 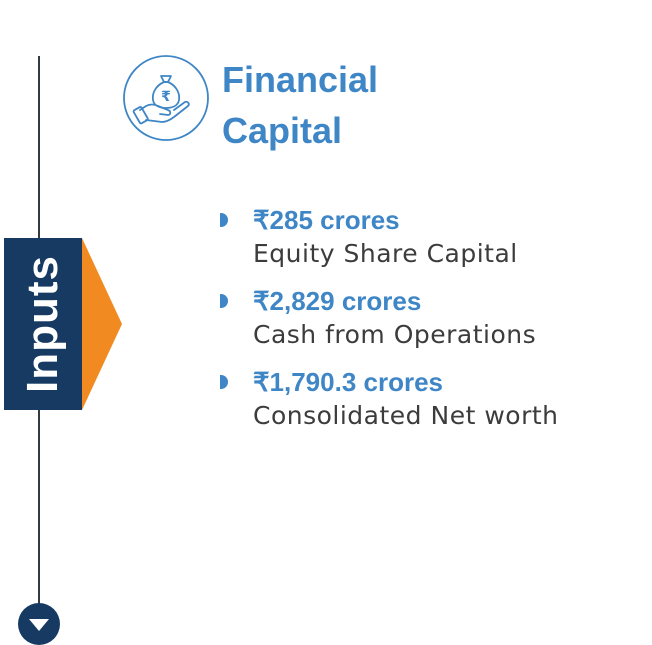 I want to click on inputs-tab: Inputs, so click(x=43, y=324).